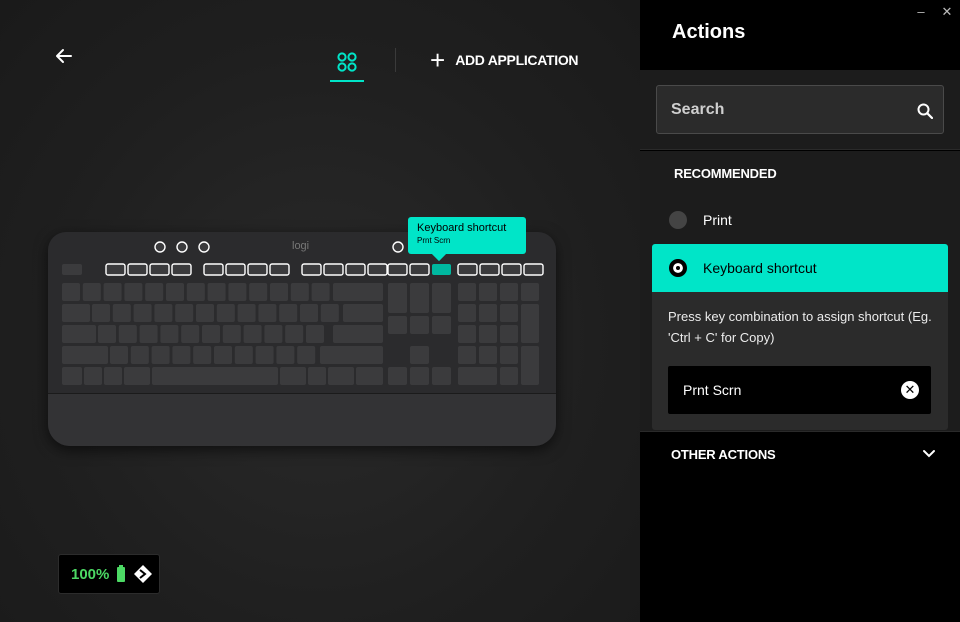 The height and width of the screenshot is (622, 960). Describe the element at coordinates (910, 390) in the screenshot. I see `clear-shortcut-icon: ✕` at that location.